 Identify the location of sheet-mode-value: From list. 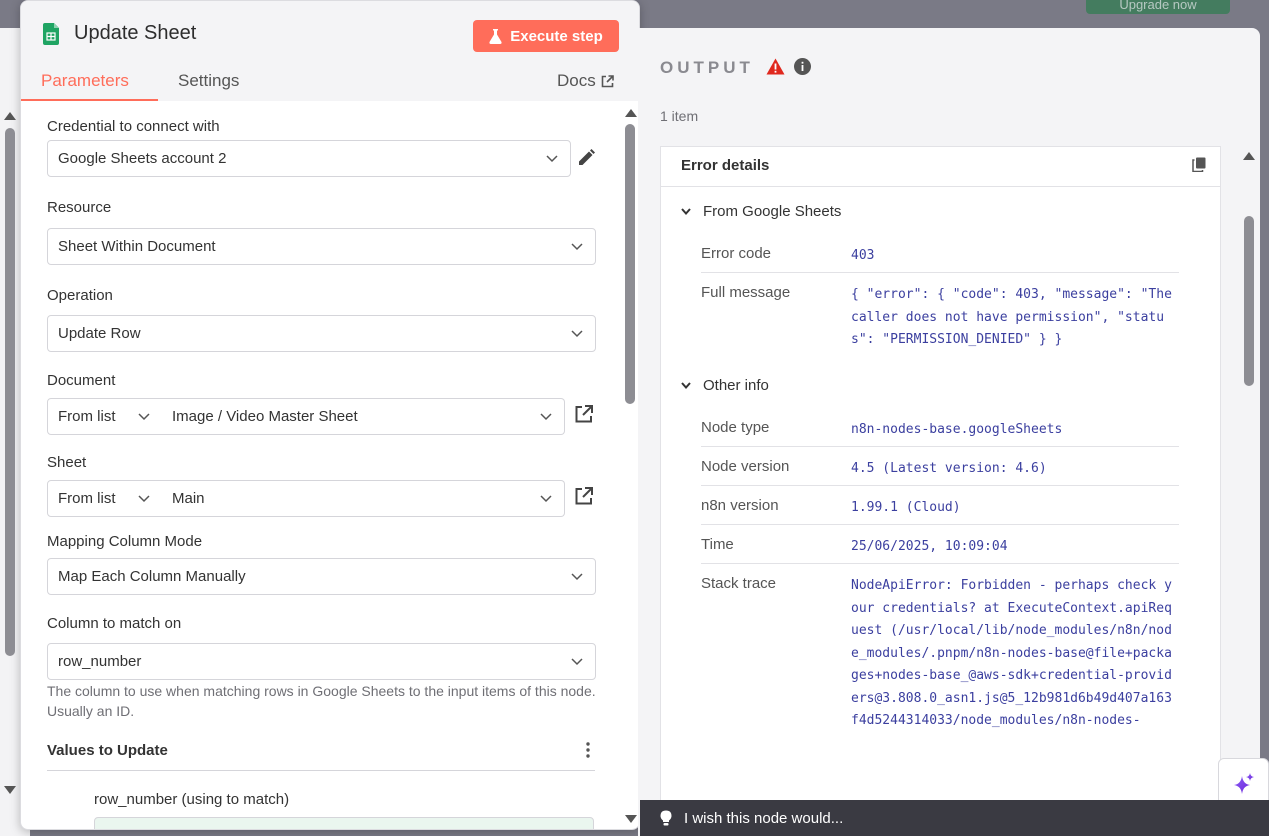
(87, 498).